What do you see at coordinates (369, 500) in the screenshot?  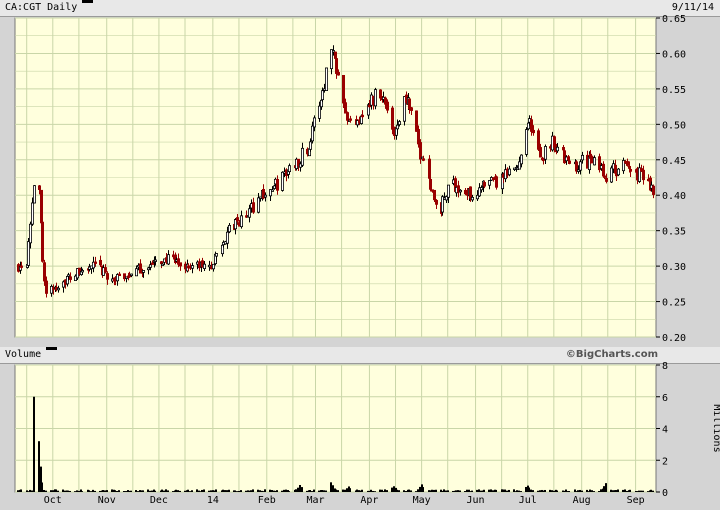 I see `x-tick-label: Apr` at bounding box center [369, 500].